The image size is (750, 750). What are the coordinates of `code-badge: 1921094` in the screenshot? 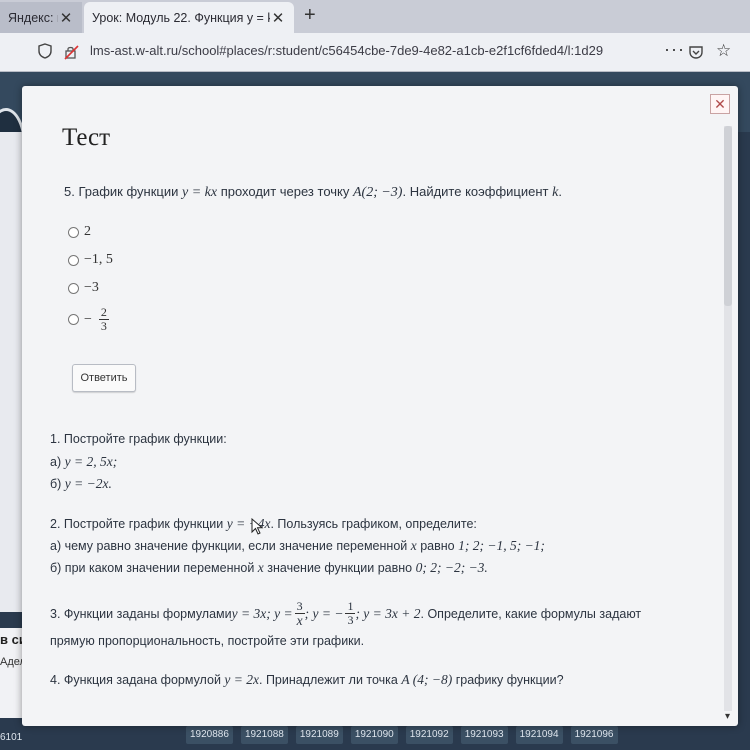 It's located at (539, 735).